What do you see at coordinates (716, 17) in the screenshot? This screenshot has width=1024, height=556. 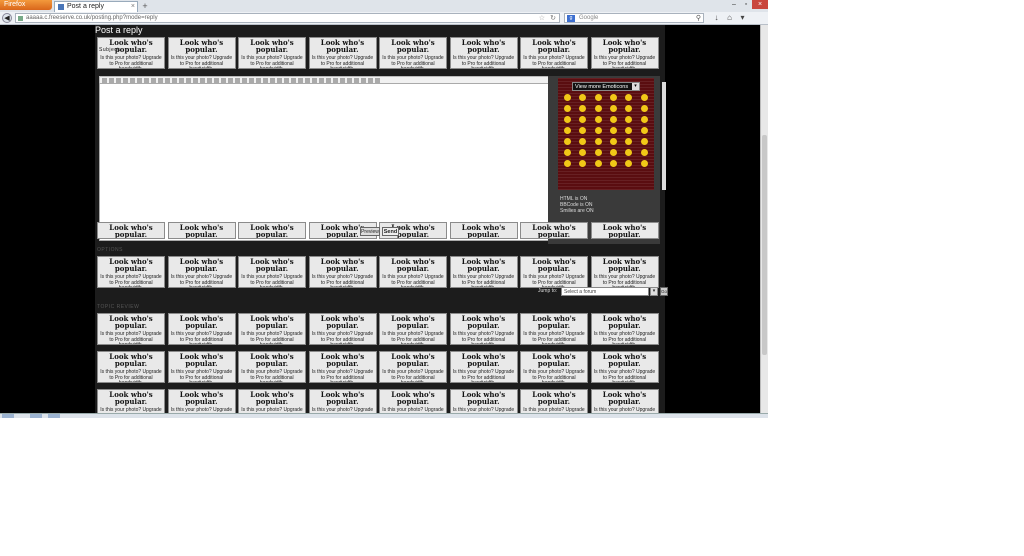 I see `downloads-icon: ↓` at bounding box center [716, 17].